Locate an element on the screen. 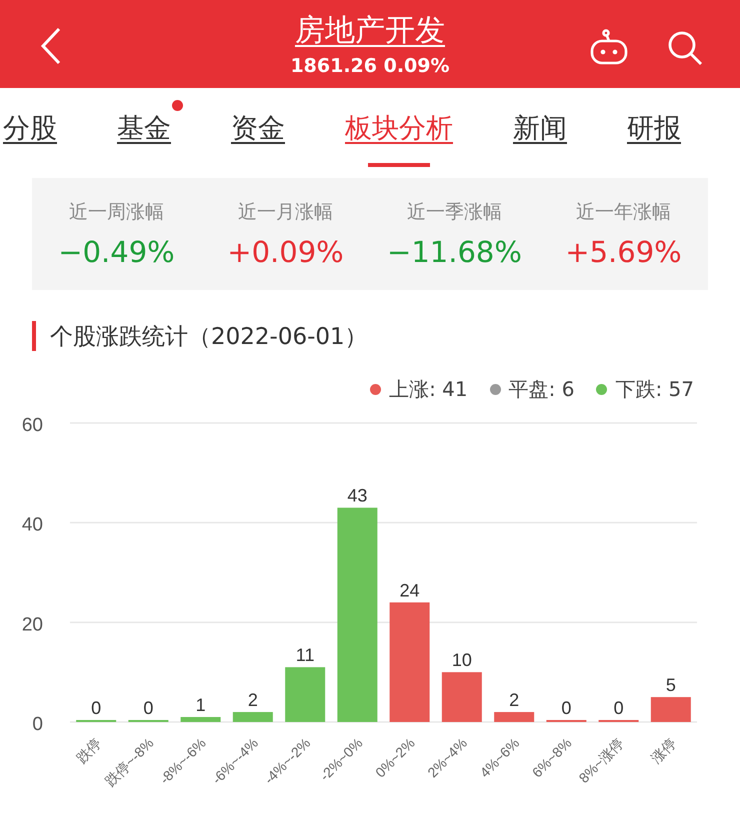 The height and width of the screenshot is (822, 740). tab: 研报 is located at coordinates (654, 127).